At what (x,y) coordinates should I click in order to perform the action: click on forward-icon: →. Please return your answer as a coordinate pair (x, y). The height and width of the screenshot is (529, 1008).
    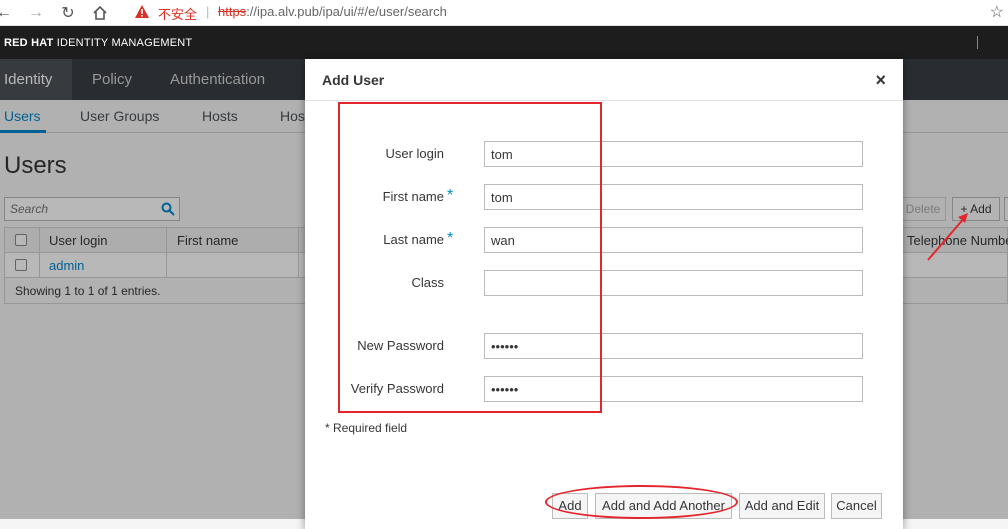
    Looking at the image, I should click on (36, 13).